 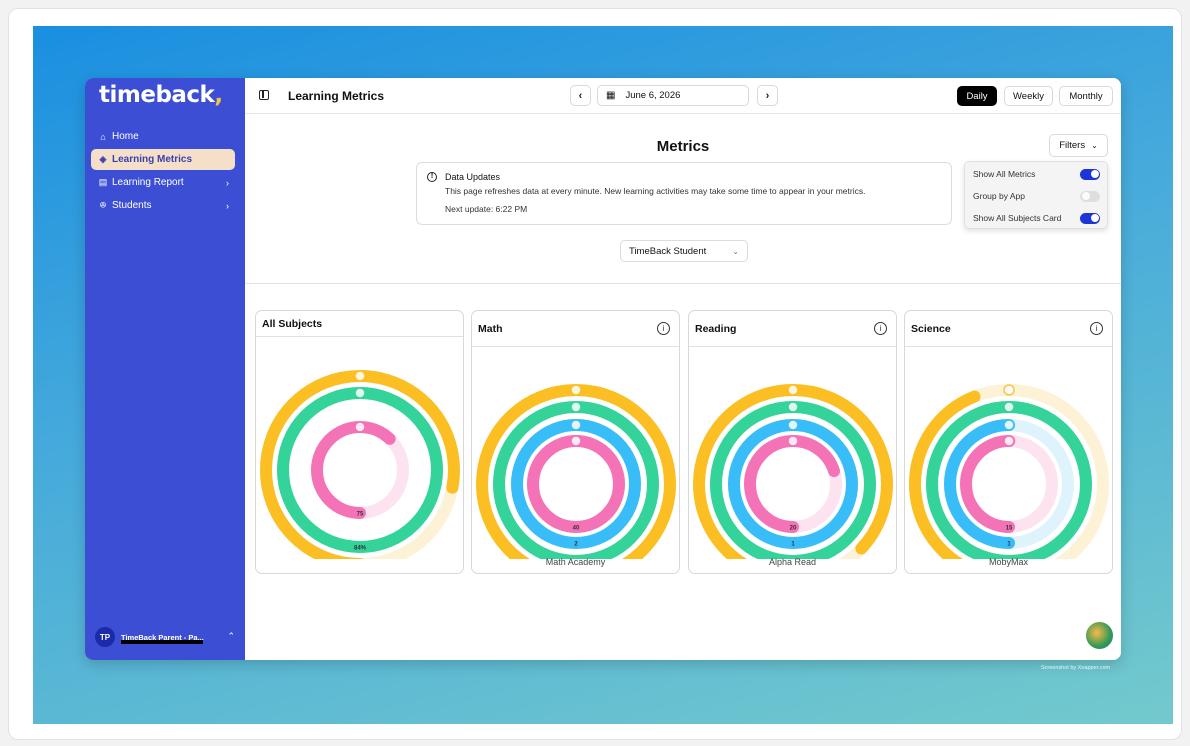 What do you see at coordinates (1008, 562) in the screenshot?
I see `card-app-name: MobyMax` at bounding box center [1008, 562].